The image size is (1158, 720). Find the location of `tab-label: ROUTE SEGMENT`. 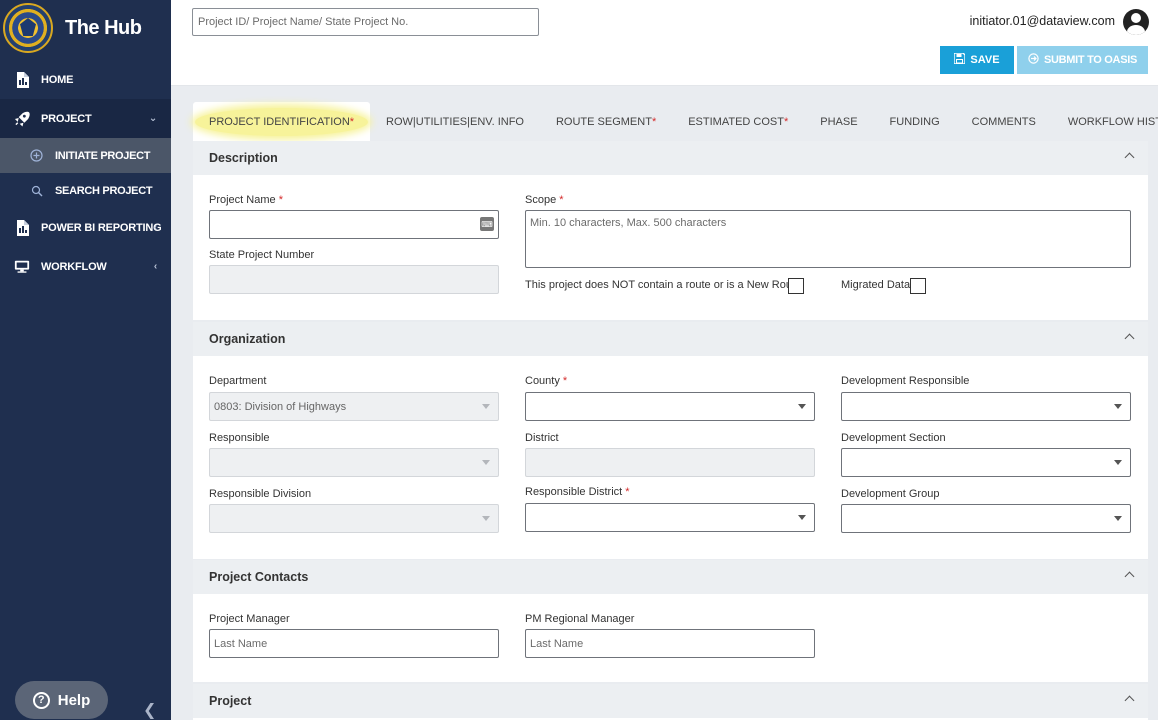

tab-label: ROUTE SEGMENT is located at coordinates (603, 121).